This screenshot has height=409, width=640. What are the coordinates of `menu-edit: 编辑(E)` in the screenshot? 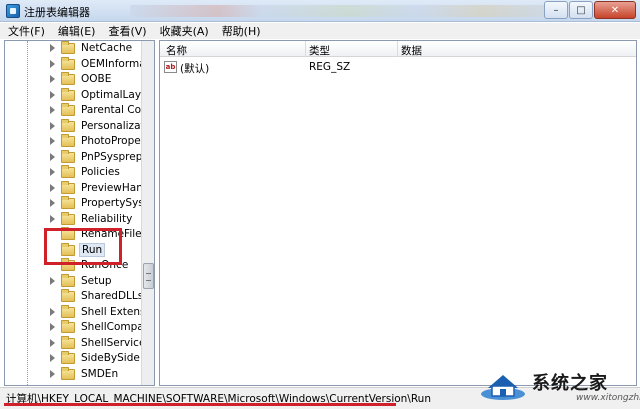 It's located at (77, 31).